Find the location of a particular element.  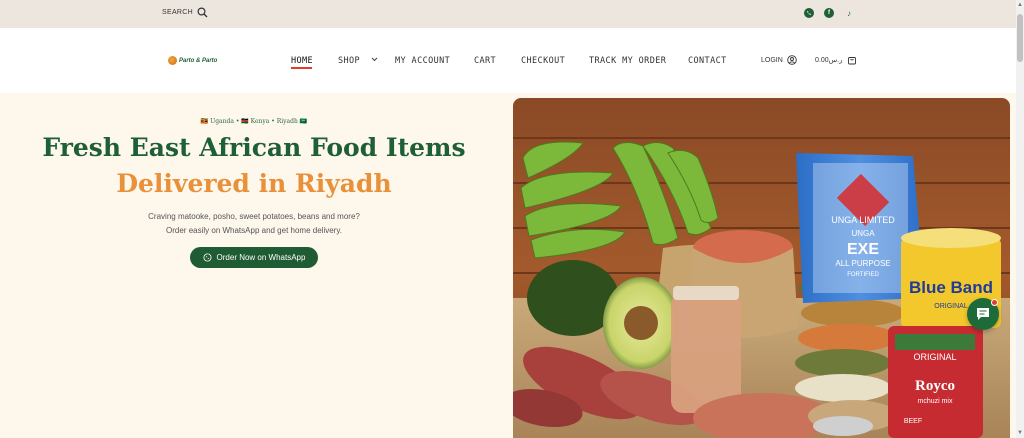

nav-shop: SHOP is located at coordinates (358, 61).